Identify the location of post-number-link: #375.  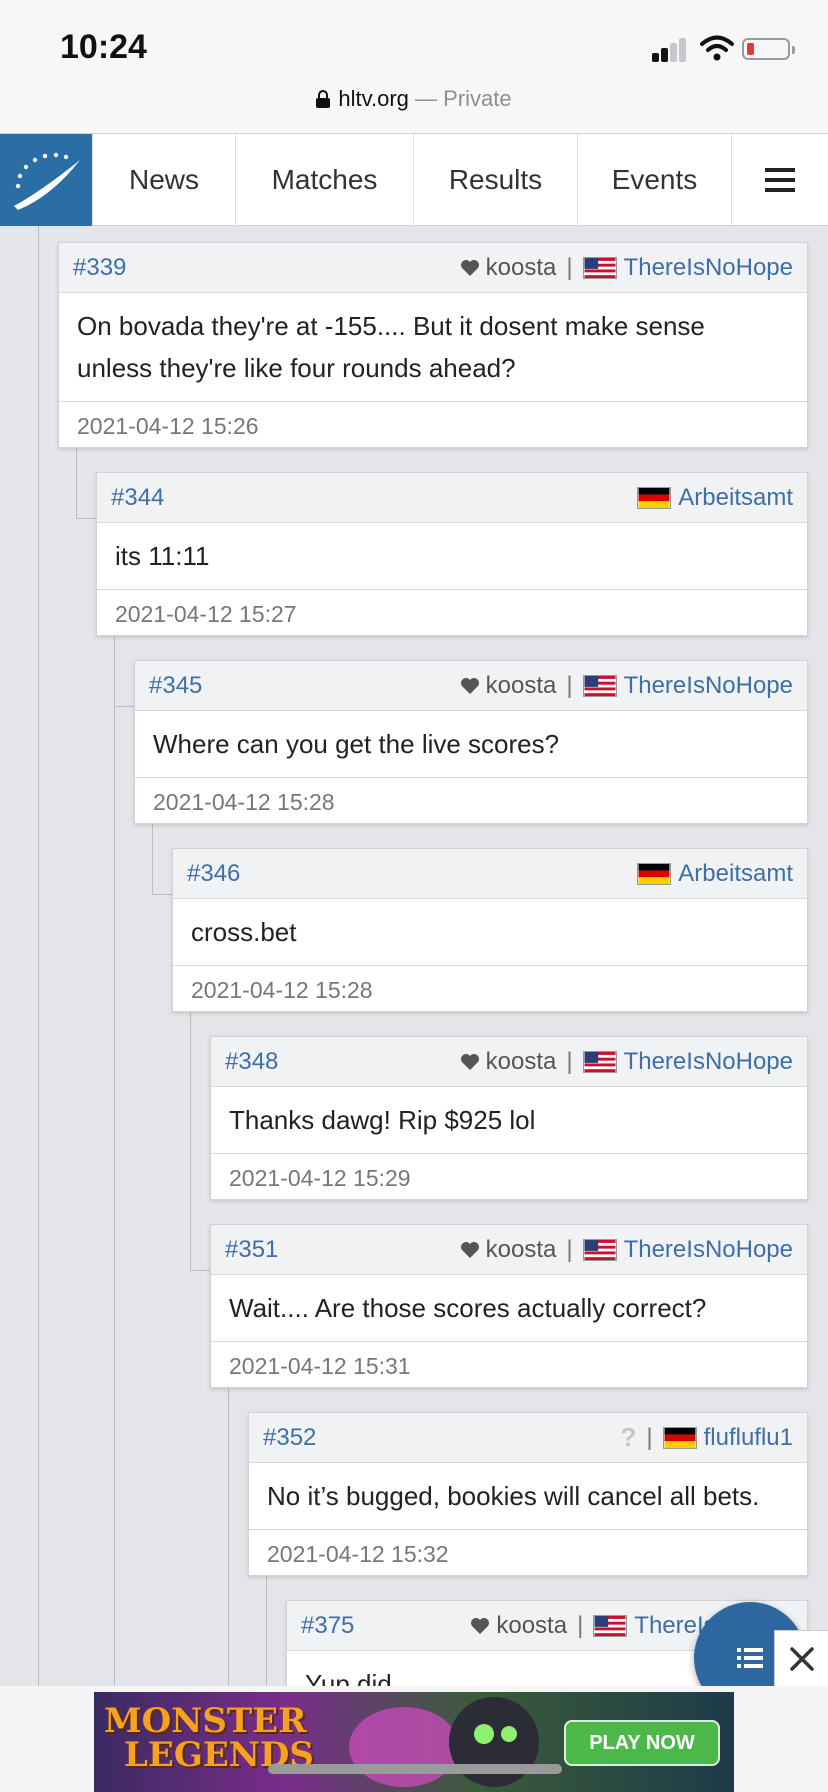
(327, 1626).